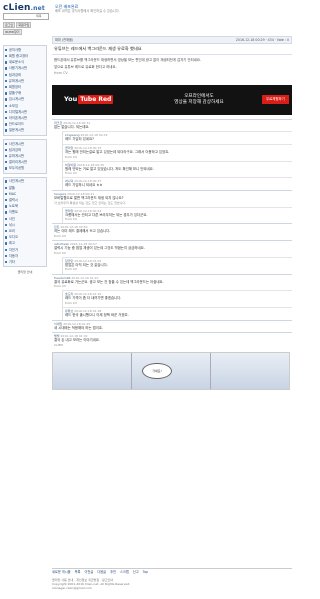 This screenshot has width=320, height=599. I want to click on youtube-red-ad: You Tube Red 오프라인에서도 영상을 저장해 감상하세요 무료체험하기, so click(172, 99).